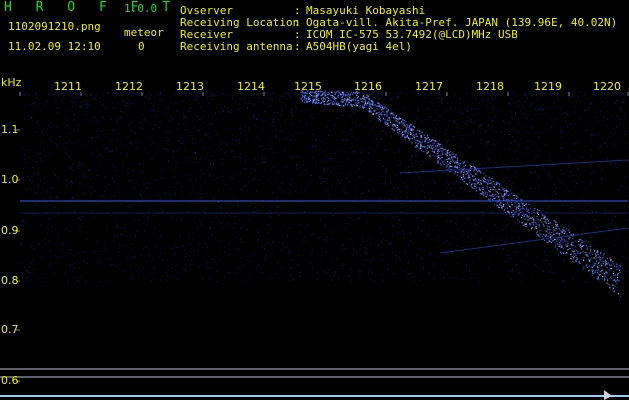 The width and height of the screenshot is (629, 400). I want to click on x-tick-label: 1220, so click(607, 86).